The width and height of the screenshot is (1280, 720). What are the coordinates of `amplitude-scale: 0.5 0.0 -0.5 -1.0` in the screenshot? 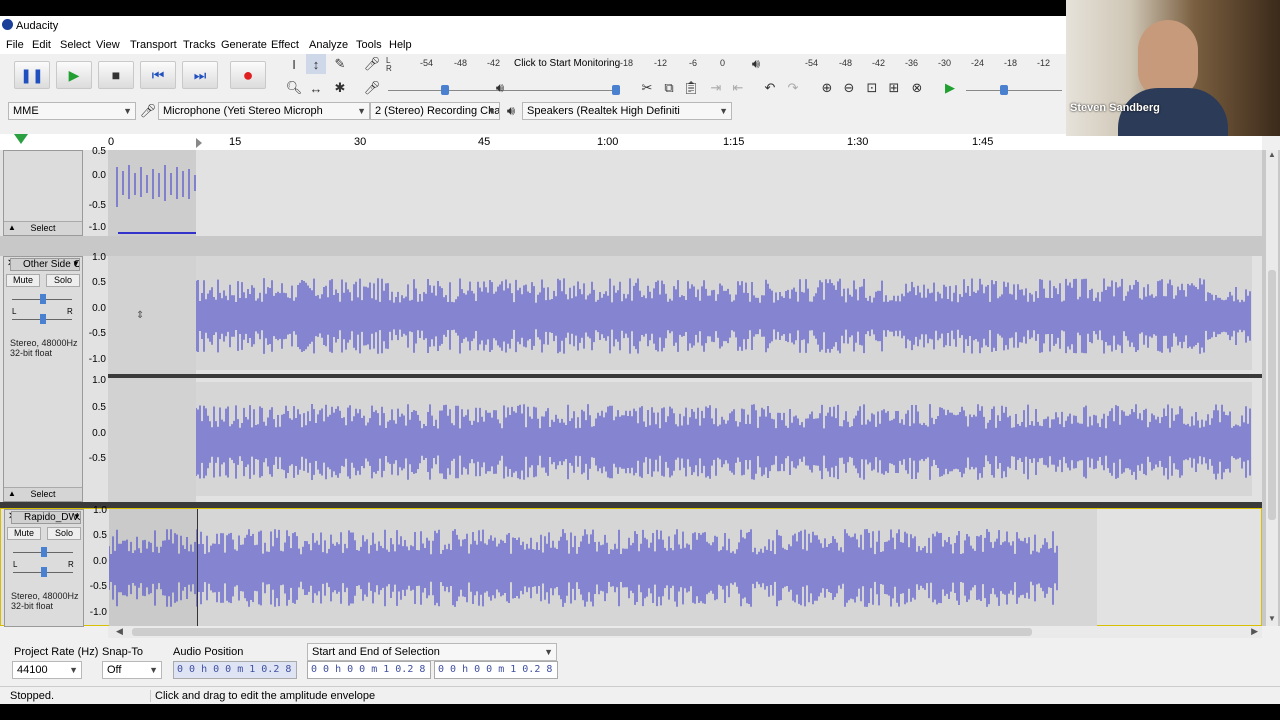 It's located at (96, 191).